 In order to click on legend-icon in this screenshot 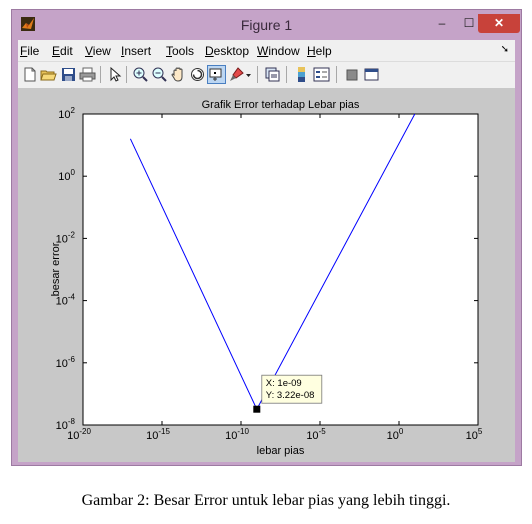, I will do `click(321, 74)`.